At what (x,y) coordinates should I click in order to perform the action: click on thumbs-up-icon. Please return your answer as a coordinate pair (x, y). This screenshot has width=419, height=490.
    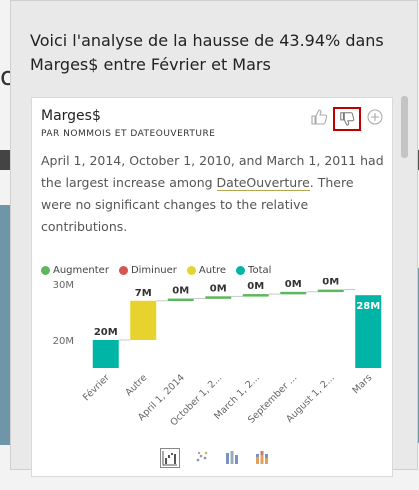
    Looking at the image, I should click on (319, 117).